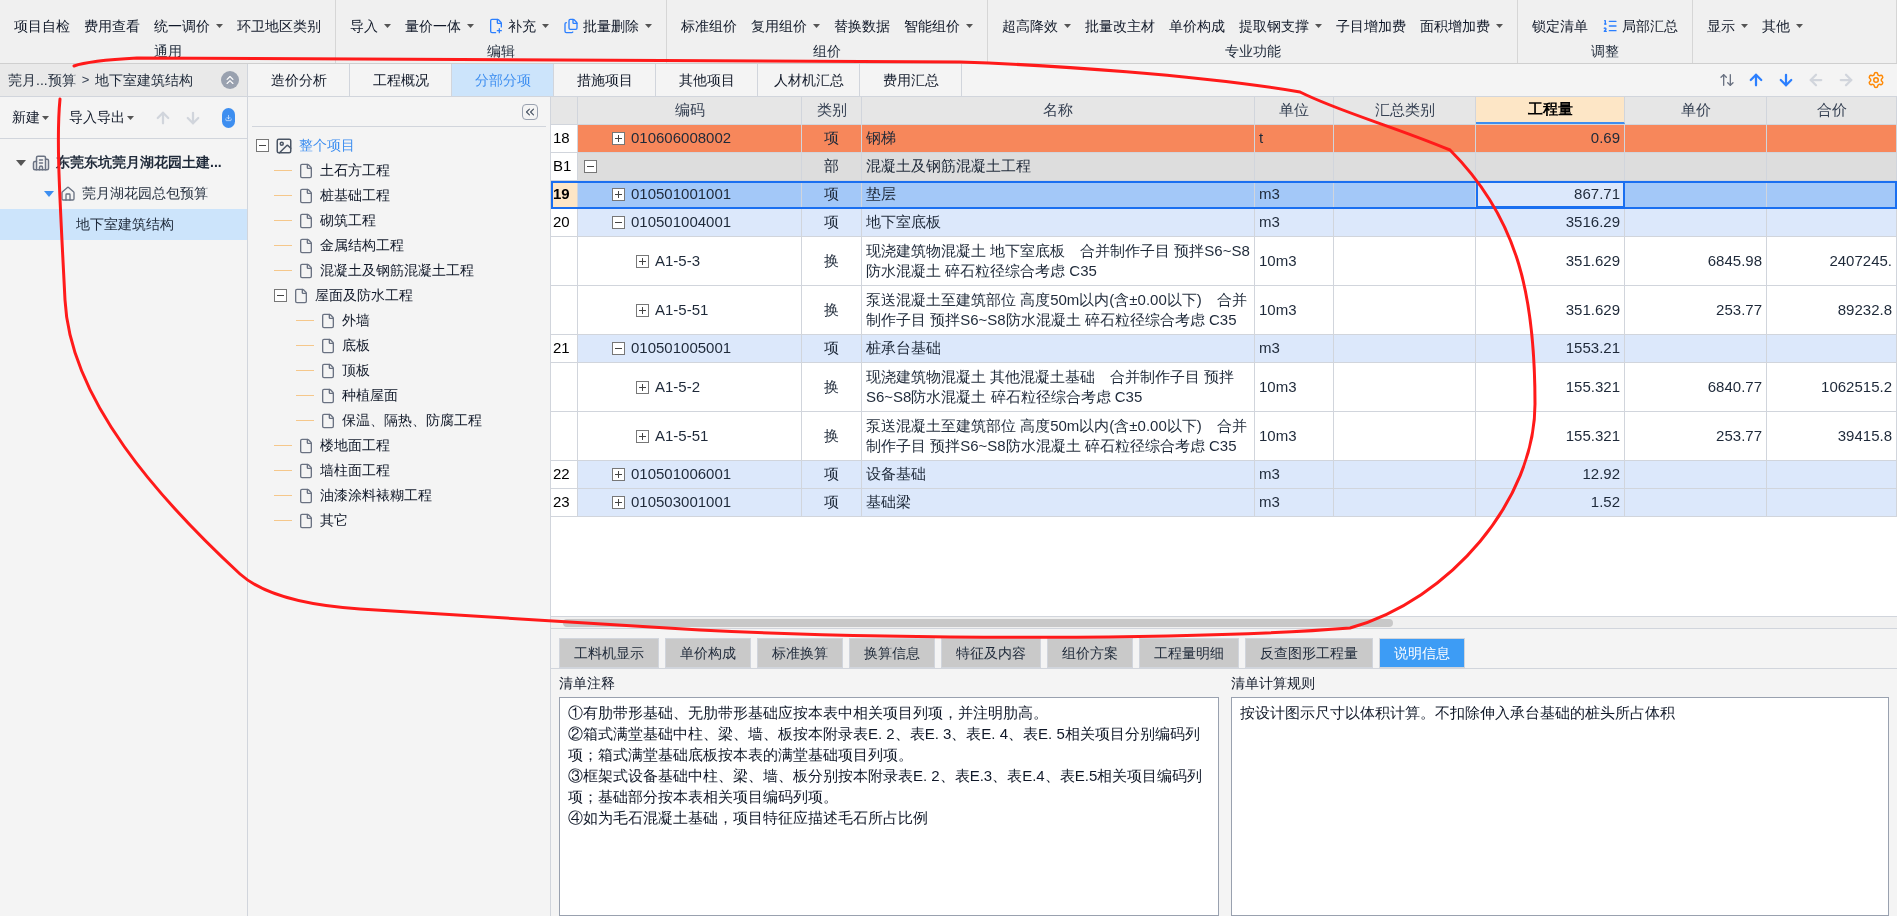  What do you see at coordinates (1294, 110) in the screenshot?
I see `column-header: 单位` at bounding box center [1294, 110].